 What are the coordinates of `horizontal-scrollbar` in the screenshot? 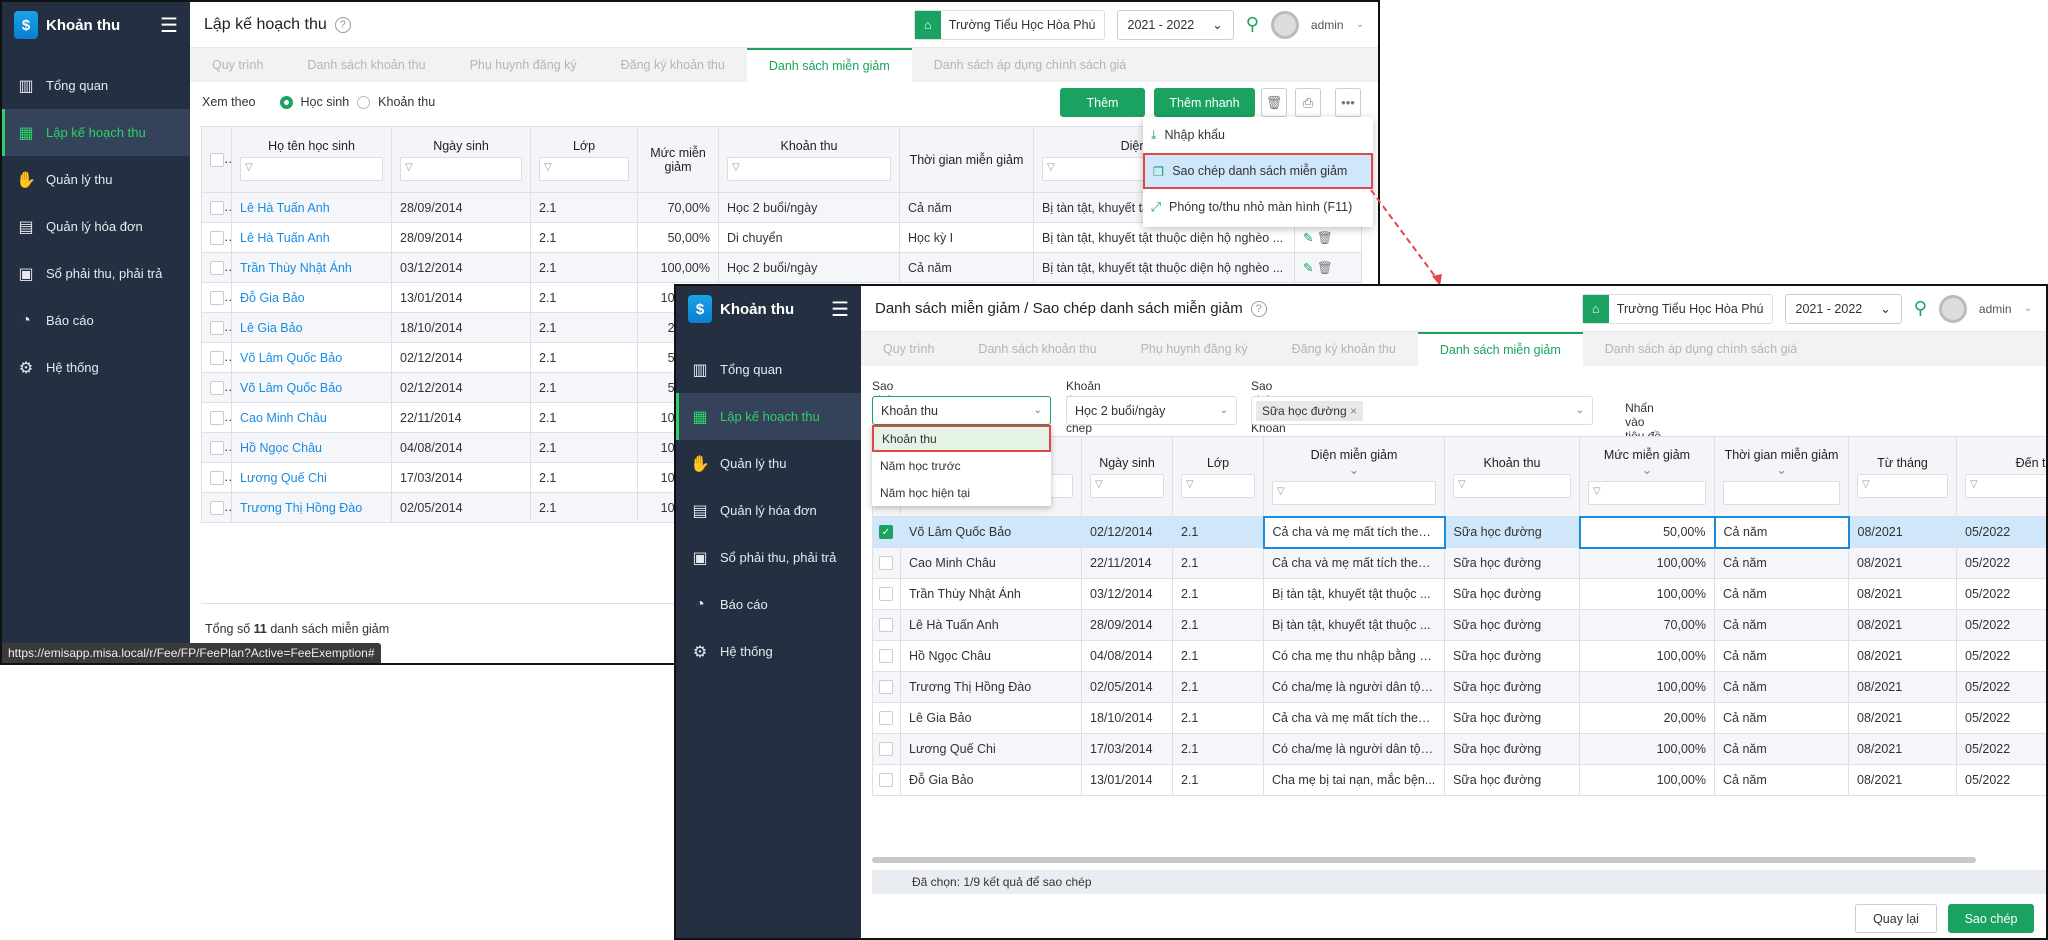 It's located at (1424, 860).